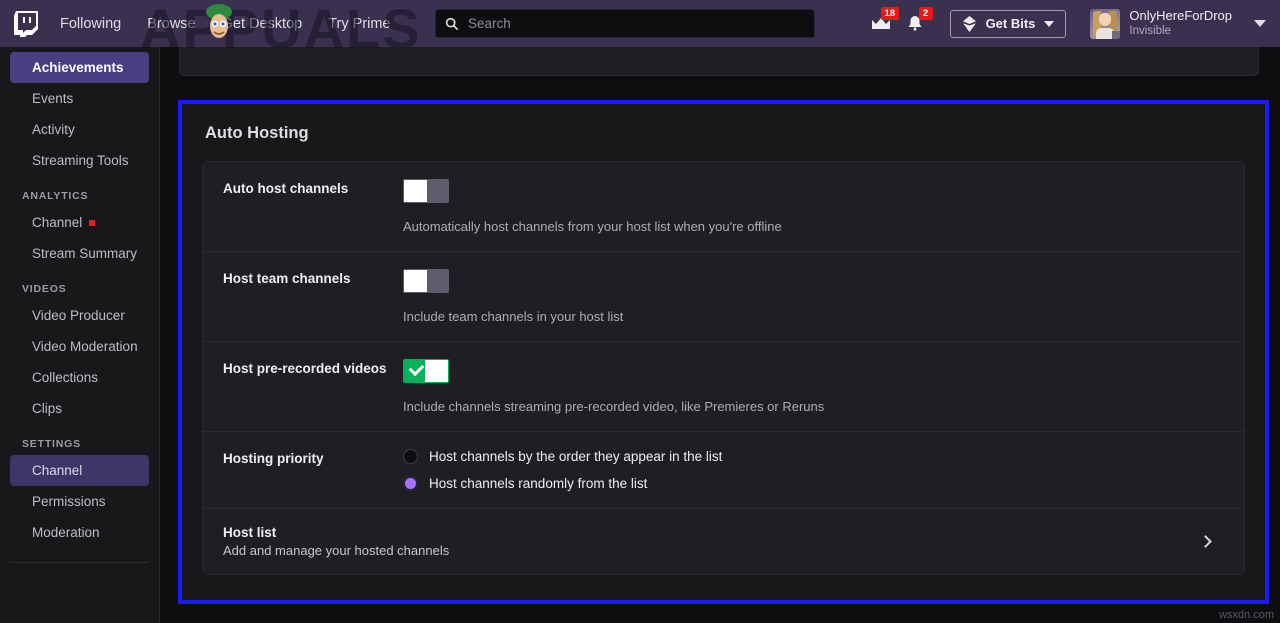  What do you see at coordinates (55, 196) in the screenshot?
I see `sidebar-heading-analytics: ANALYTICS` at bounding box center [55, 196].